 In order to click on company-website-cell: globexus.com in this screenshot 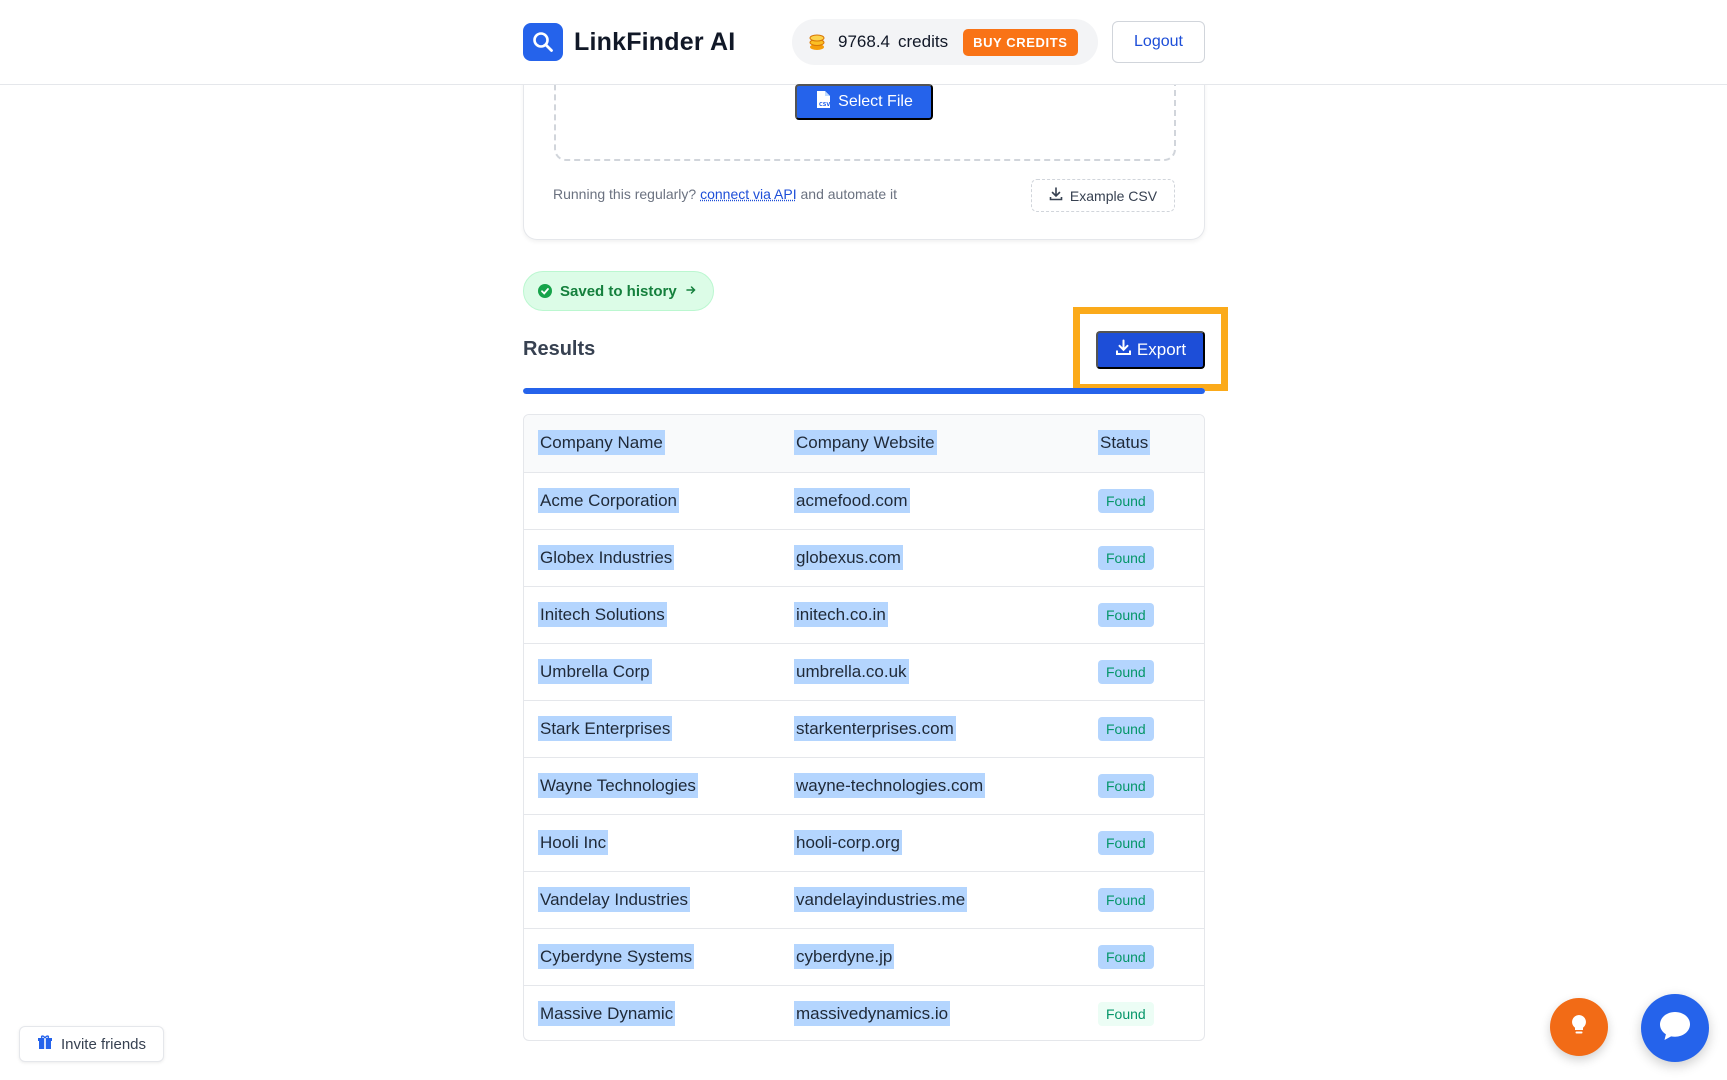, I will do `click(932, 557)`.